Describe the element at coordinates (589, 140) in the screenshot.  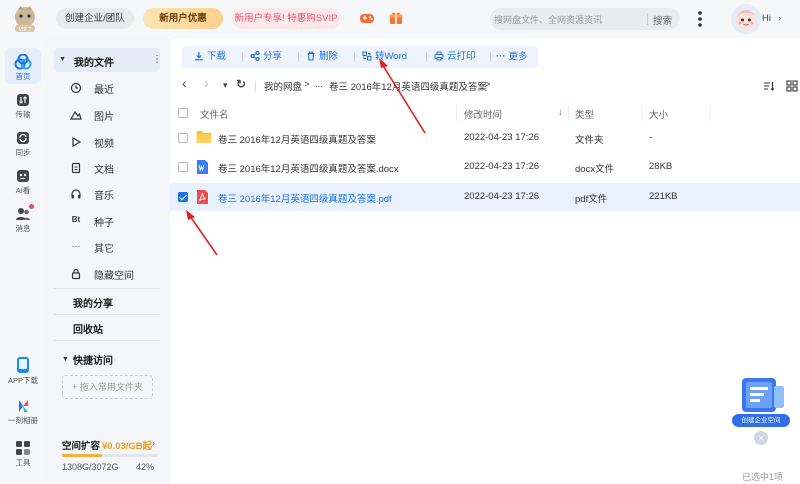
I see `file-type: 文件夹` at that location.